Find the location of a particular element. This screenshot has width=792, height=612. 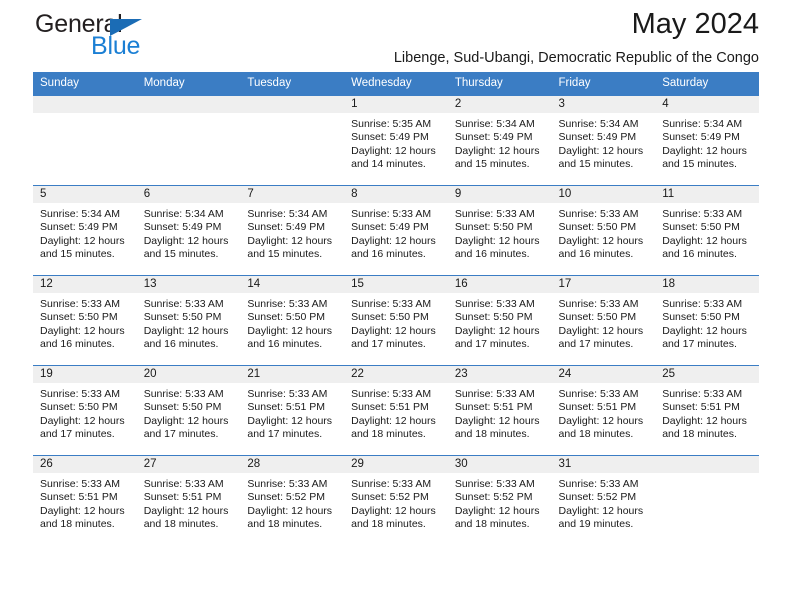

day-number: 9 is located at coordinates (499, 194).